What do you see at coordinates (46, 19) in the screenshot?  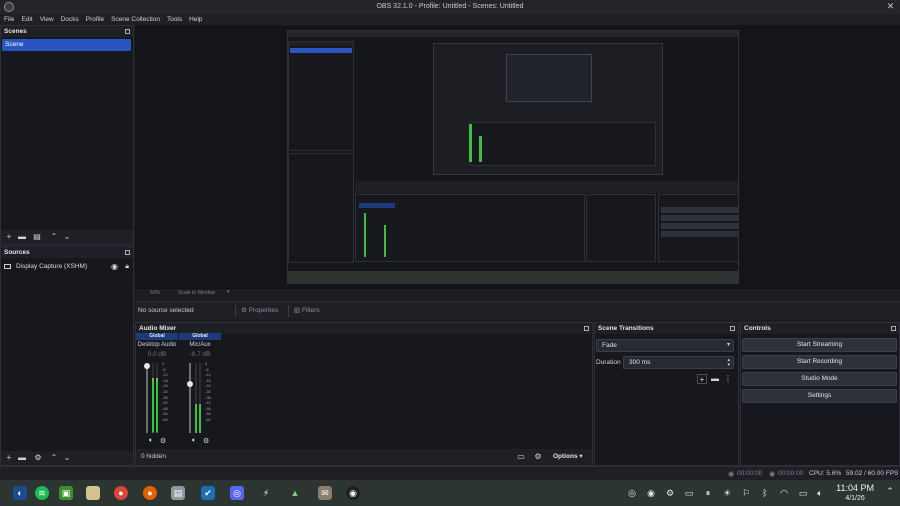 I see `menu-view: View` at bounding box center [46, 19].